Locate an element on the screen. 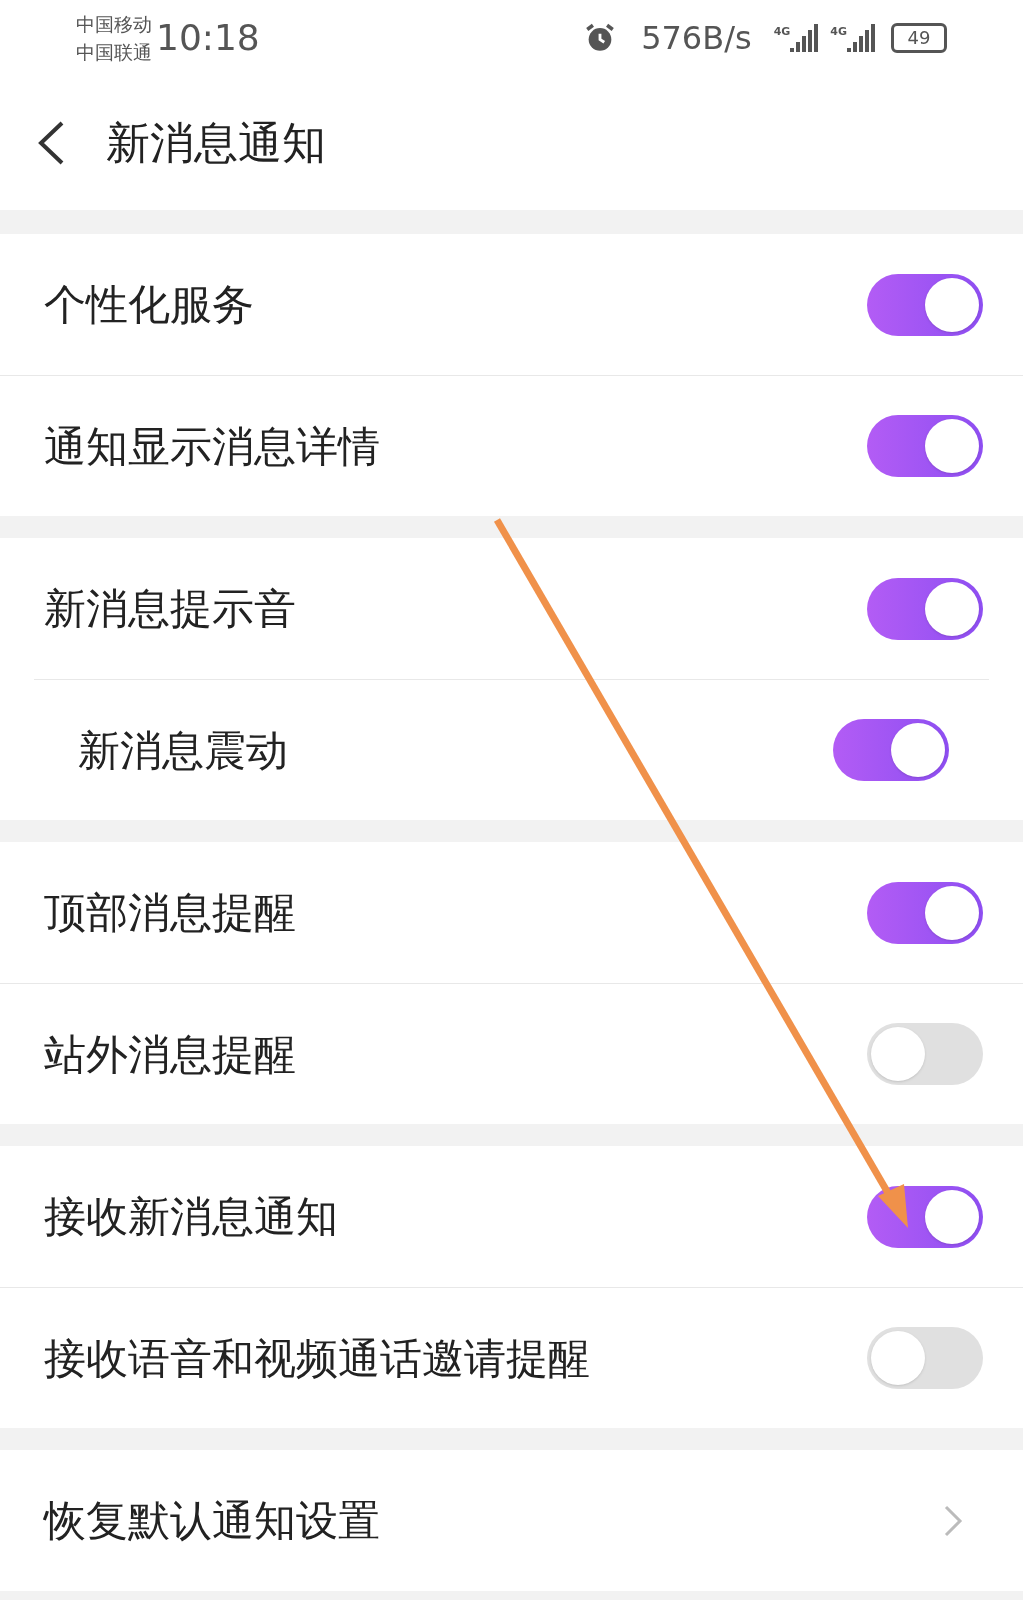 This screenshot has width=1023, height=1600. setting-label: 接收新消息通知 is located at coordinates (191, 1217).